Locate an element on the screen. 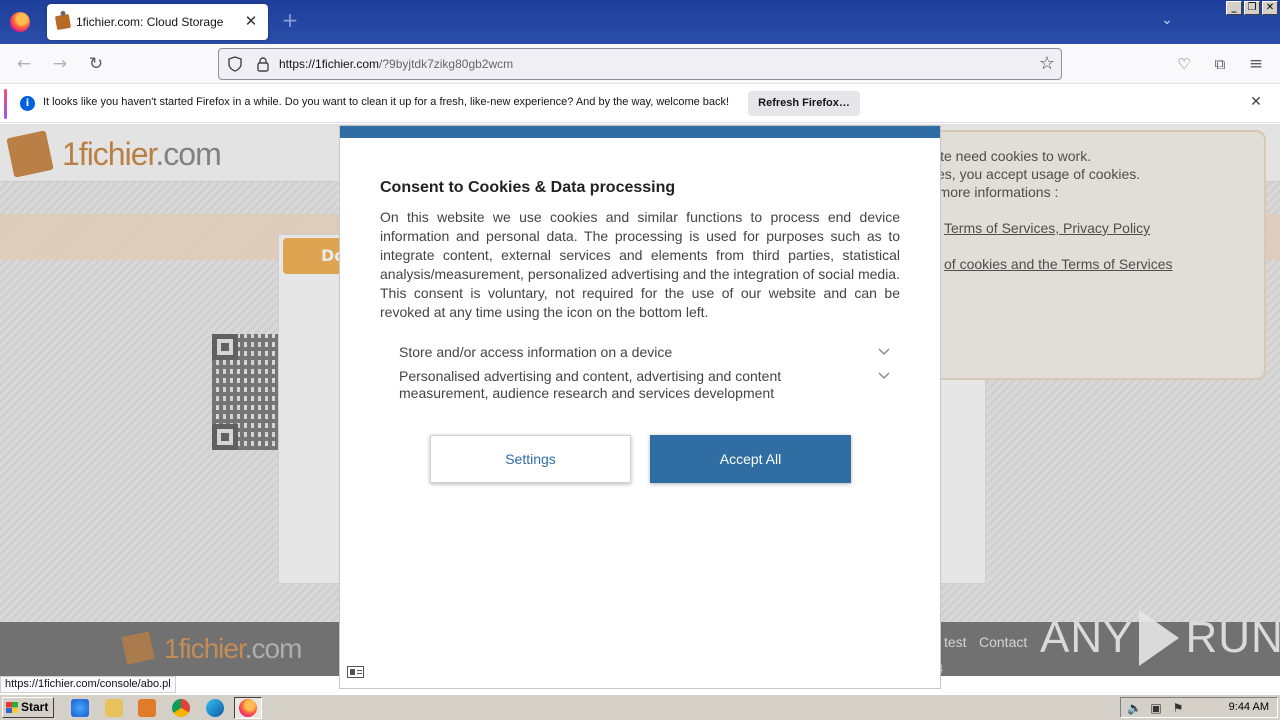 This screenshot has width=1280, height=720. system-tray: 🔈 ▣ ⚑ 9:44 AM is located at coordinates (1199, 707).